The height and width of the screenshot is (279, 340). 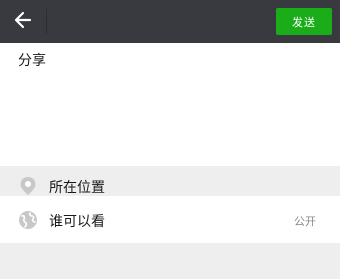 What do you see at coordinates (28, 186) in the screenshot?
I see `location-pin-icon` at bounding box center [28, 186].